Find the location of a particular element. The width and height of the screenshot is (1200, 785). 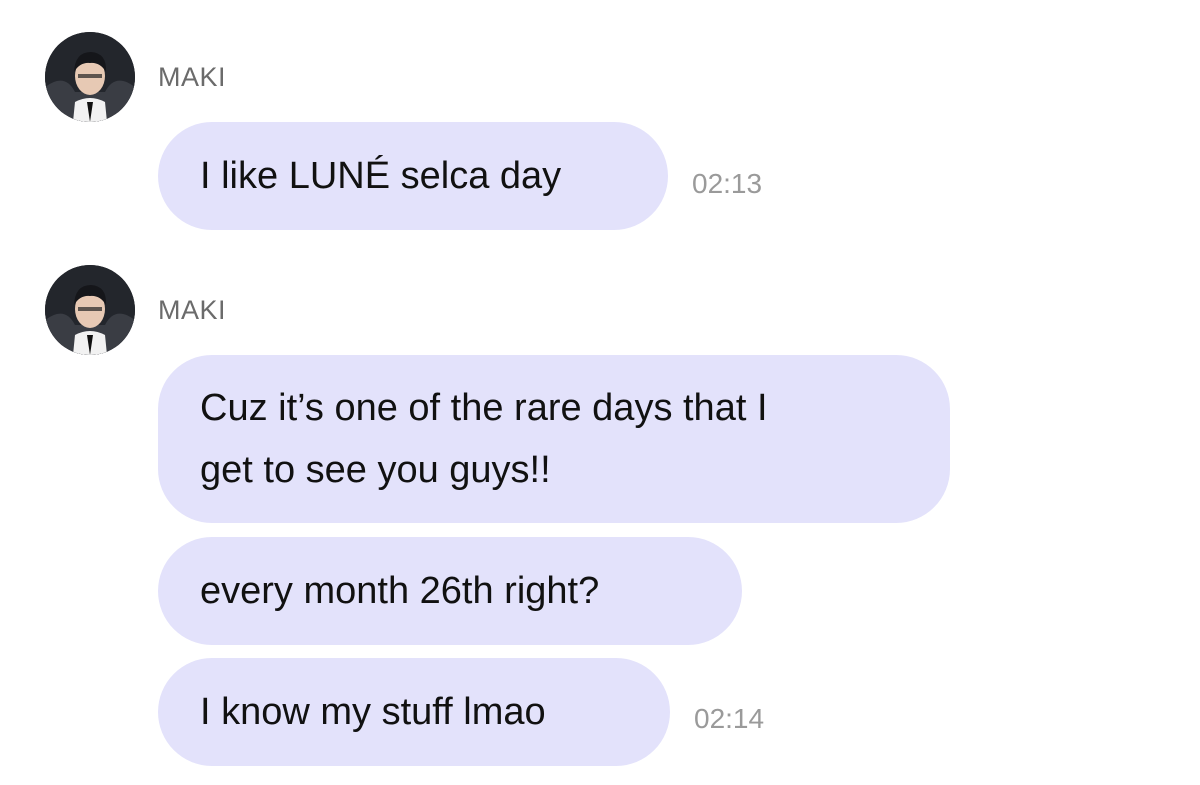

message-timestamp: 02:13 is located at coordinates (727, 183).